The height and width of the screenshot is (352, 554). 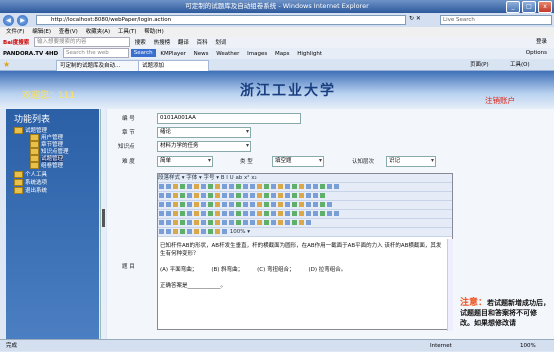 I want to click on baidu-logo: Bai度搜索, so click(x=16, y=42).